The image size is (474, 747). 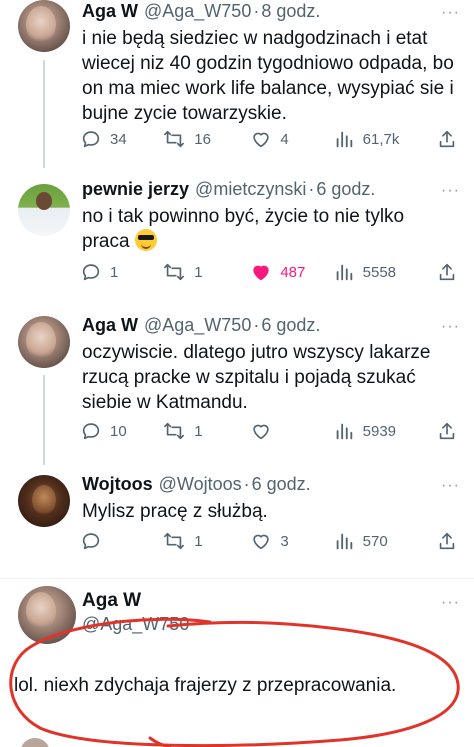 I want to click on like-button, so click(x=291, y=431).